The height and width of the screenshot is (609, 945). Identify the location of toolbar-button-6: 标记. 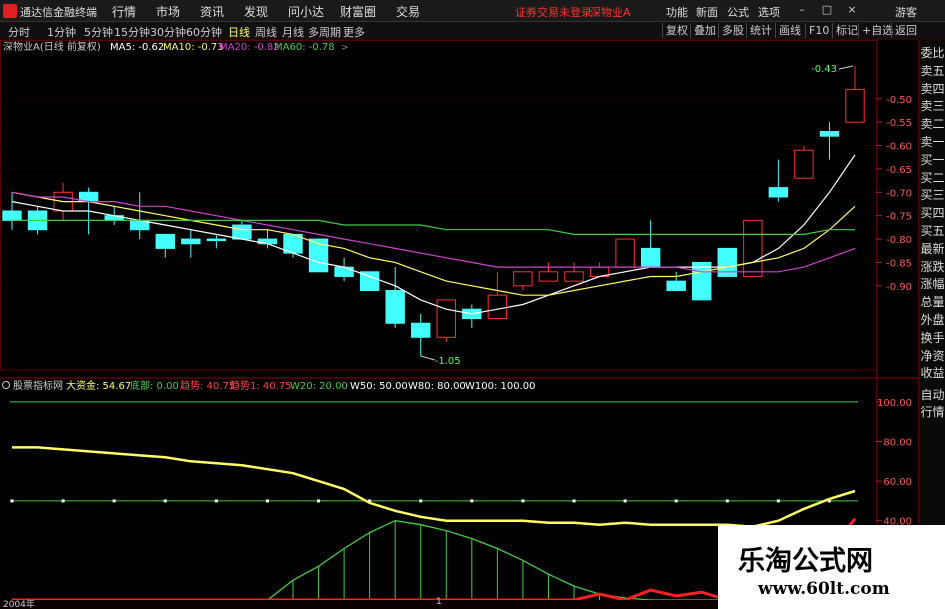
(846, 30).